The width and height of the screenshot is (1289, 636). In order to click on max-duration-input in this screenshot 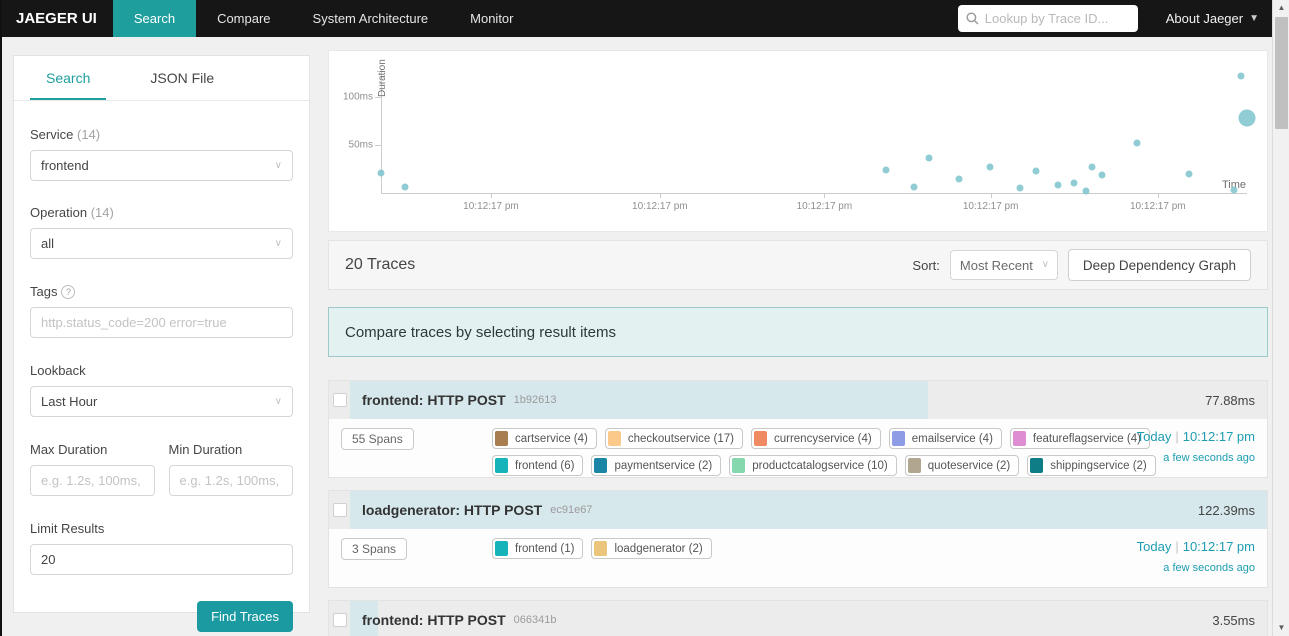, I will do `click(92, 480)`.